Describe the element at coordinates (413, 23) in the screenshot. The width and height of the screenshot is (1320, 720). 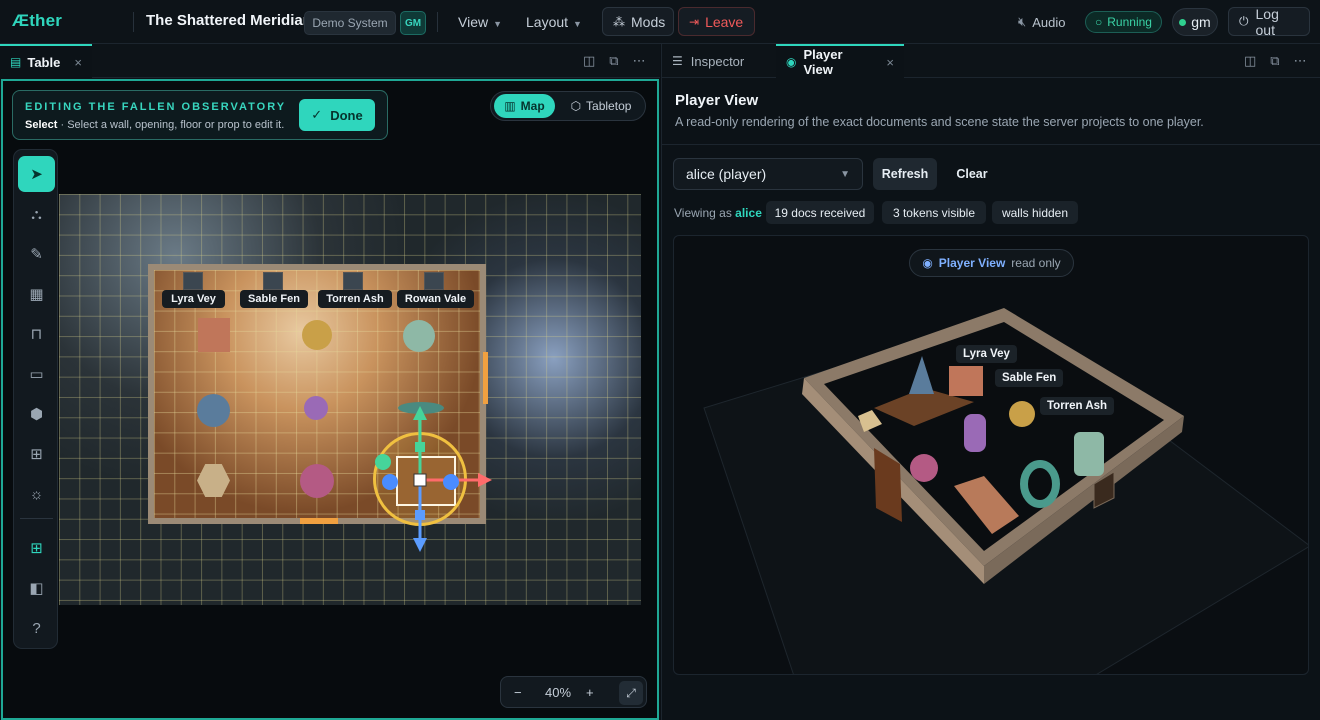
I see `role-badge: GM` at that location.